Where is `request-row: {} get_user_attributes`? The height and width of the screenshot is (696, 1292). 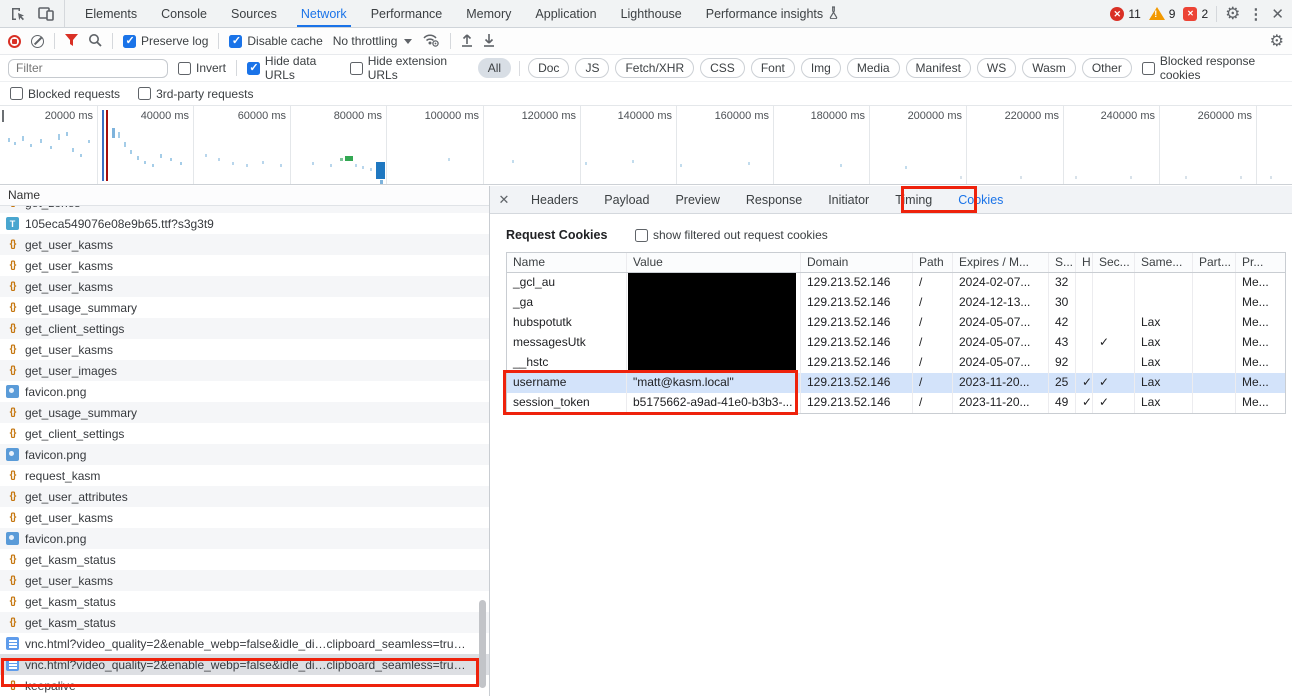 request-row: {} get_user_attributes is located at coordinates (244, 496).